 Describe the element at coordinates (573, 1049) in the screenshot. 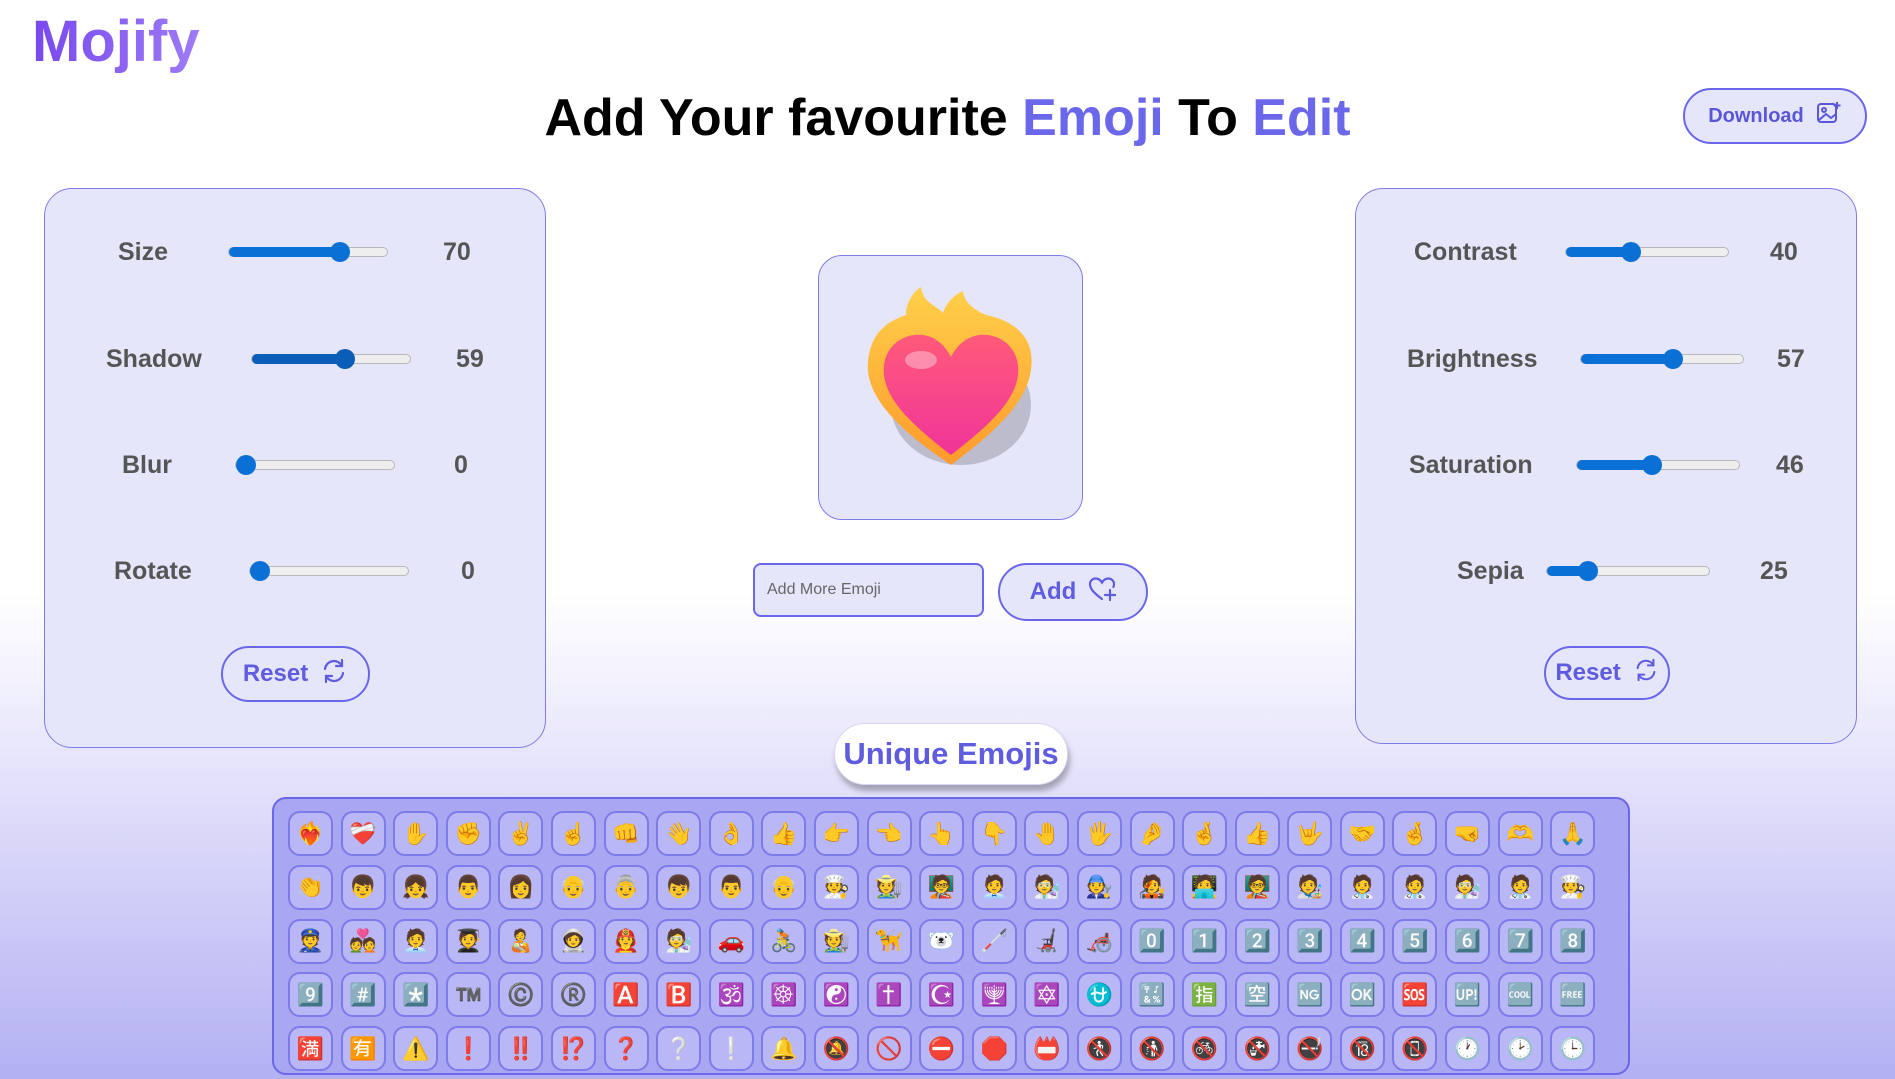

I see `emoji-cell: ⁉️` at that location.